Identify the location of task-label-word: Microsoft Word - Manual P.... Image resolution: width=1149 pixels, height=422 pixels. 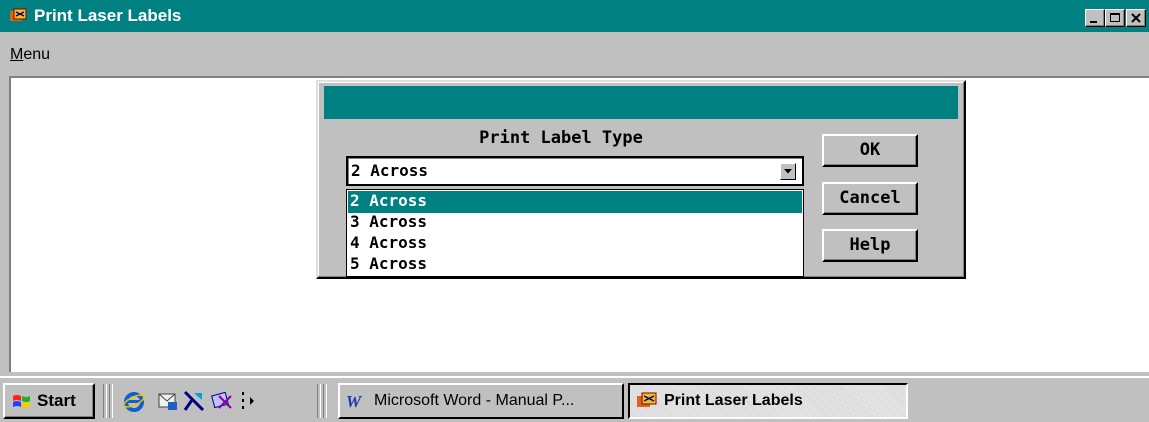
(474, 400).